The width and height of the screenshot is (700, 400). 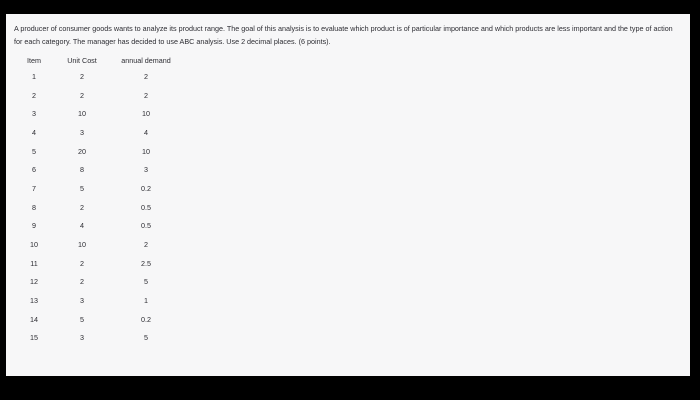 I want to click on table-row: 7 5 0.2, so click(x=98, y=188).